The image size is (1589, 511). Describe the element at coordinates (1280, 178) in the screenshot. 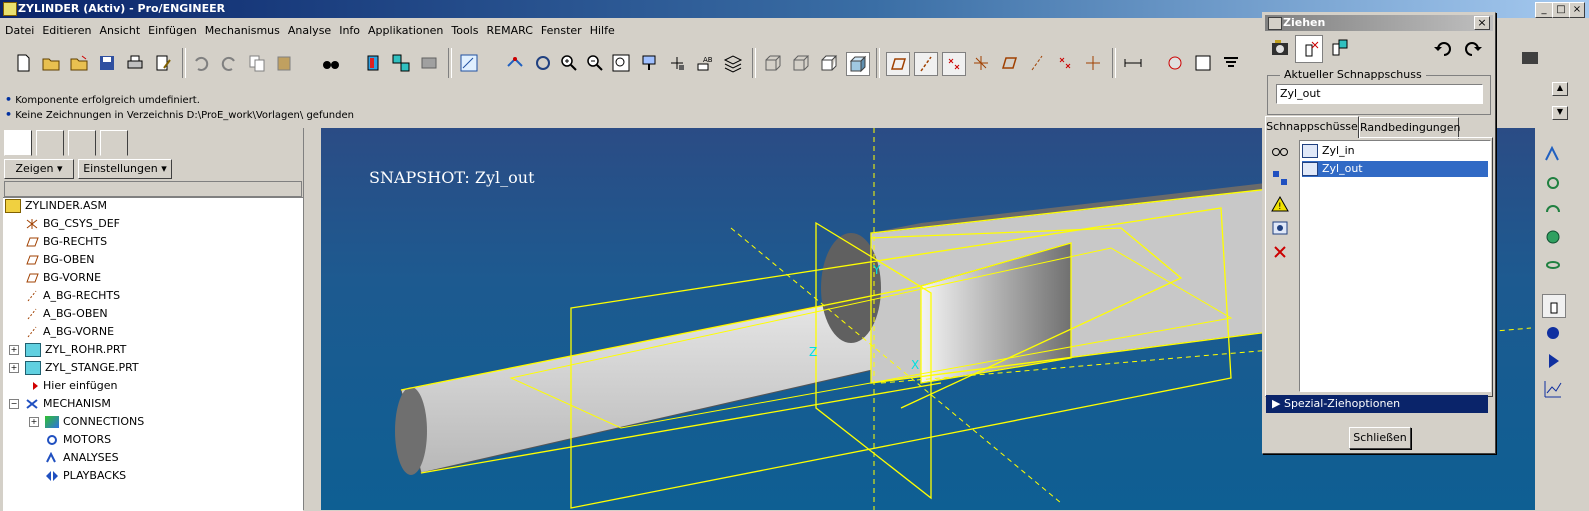

I see `explode-snapshot-icon` at that location.